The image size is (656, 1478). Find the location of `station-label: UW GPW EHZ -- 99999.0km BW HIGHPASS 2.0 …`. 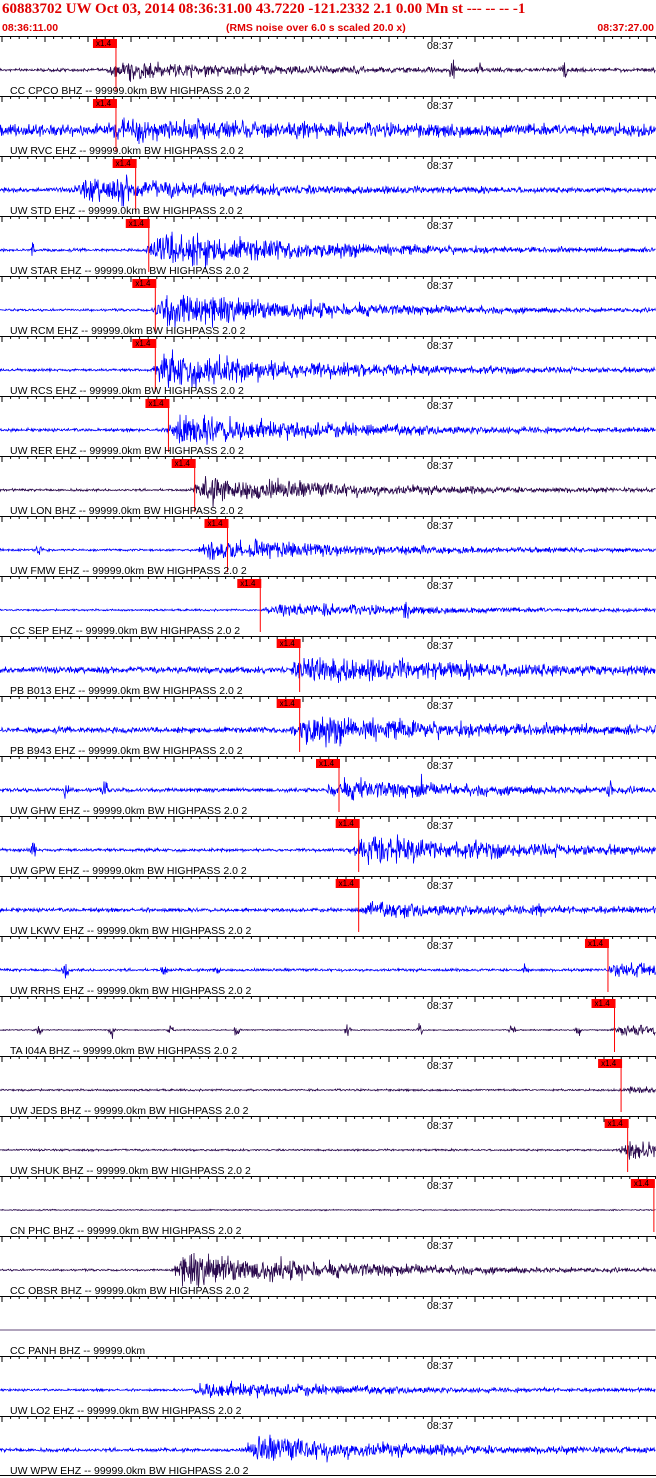

station-label: UW GPW EHZ -- 99999.0km BW HIGHPASS 2.0 … is located at coordinates (128, 871).